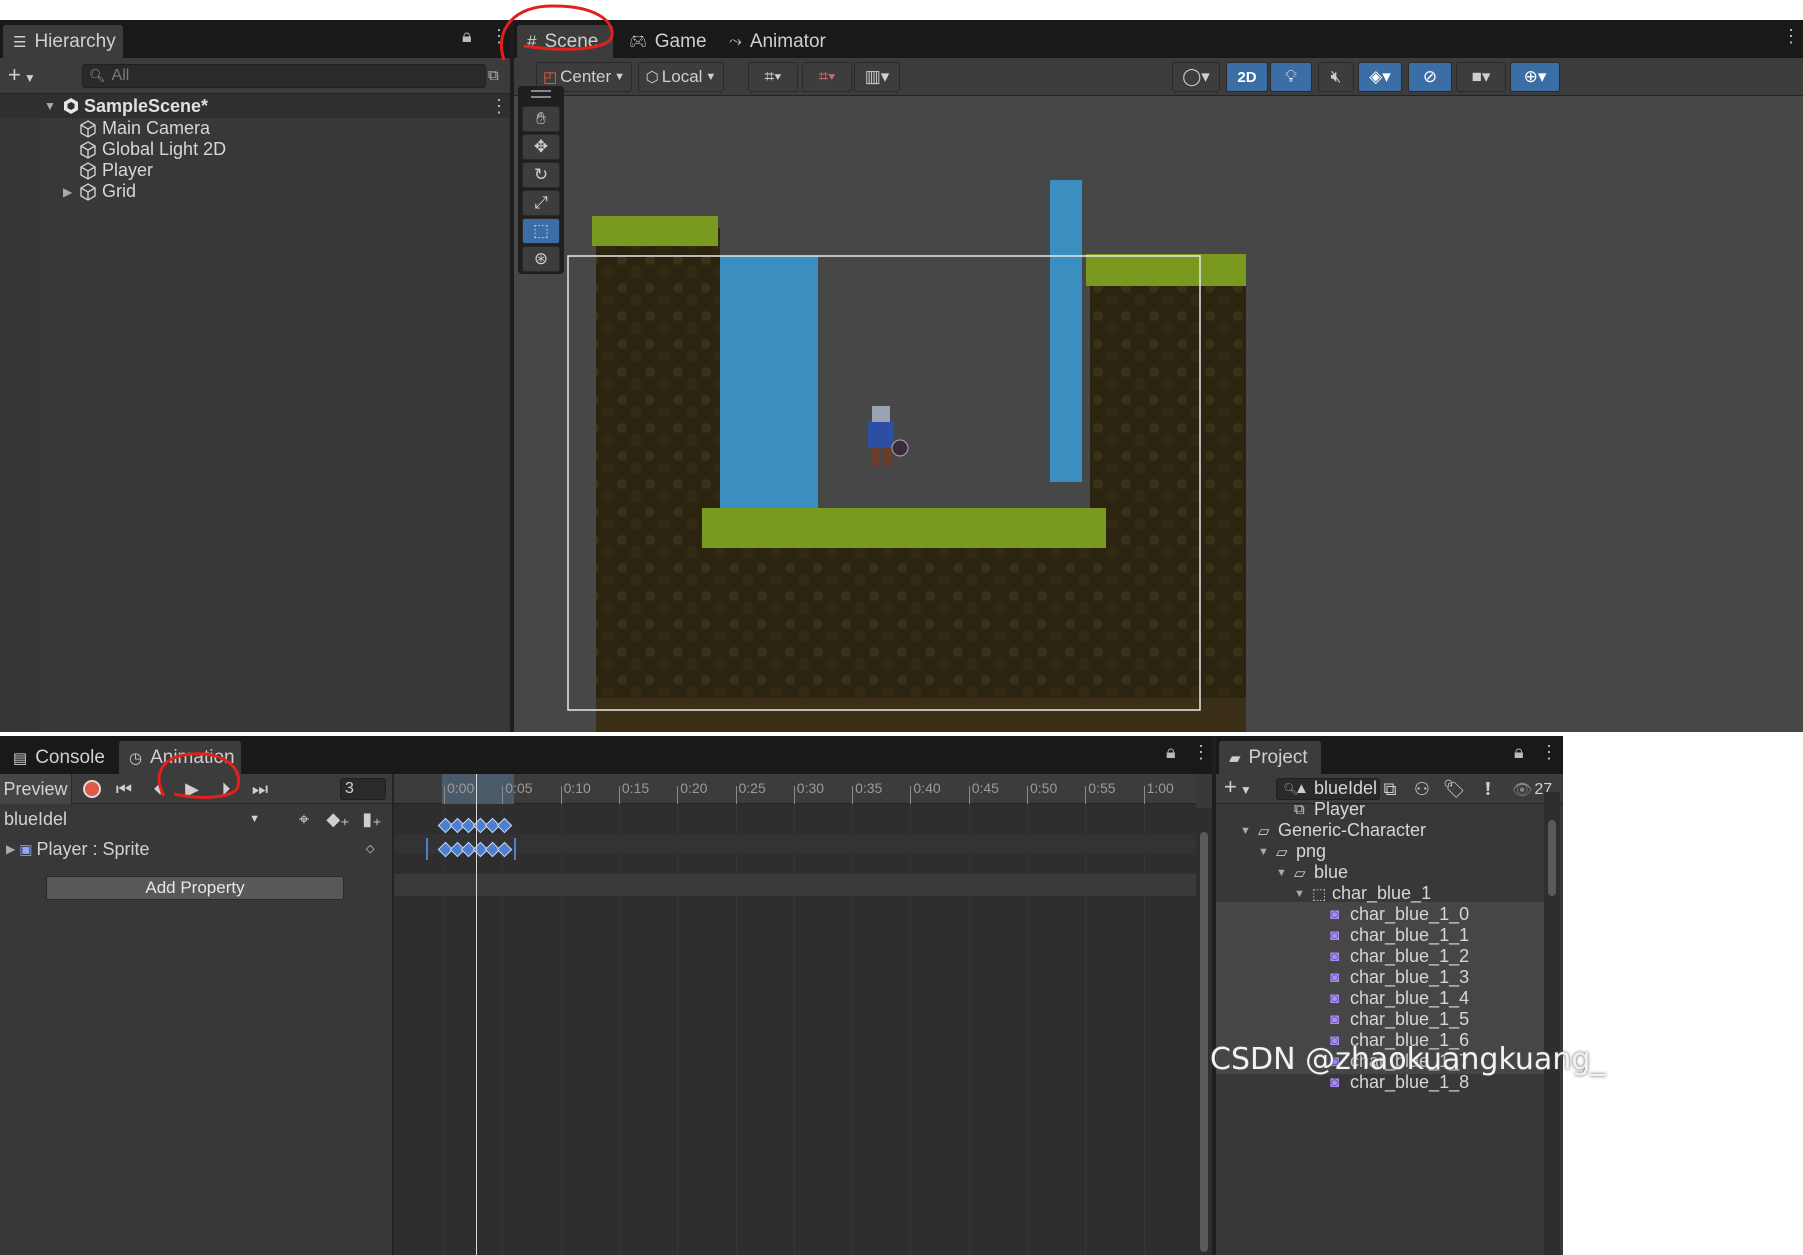 The width and height of the screenshot is (1803, 1255). What do you see at coordinates (681, 77) in the screenshot?
I see `space-local-dropdown: ⬡ Local ▼` at bounding box center [681, 77].